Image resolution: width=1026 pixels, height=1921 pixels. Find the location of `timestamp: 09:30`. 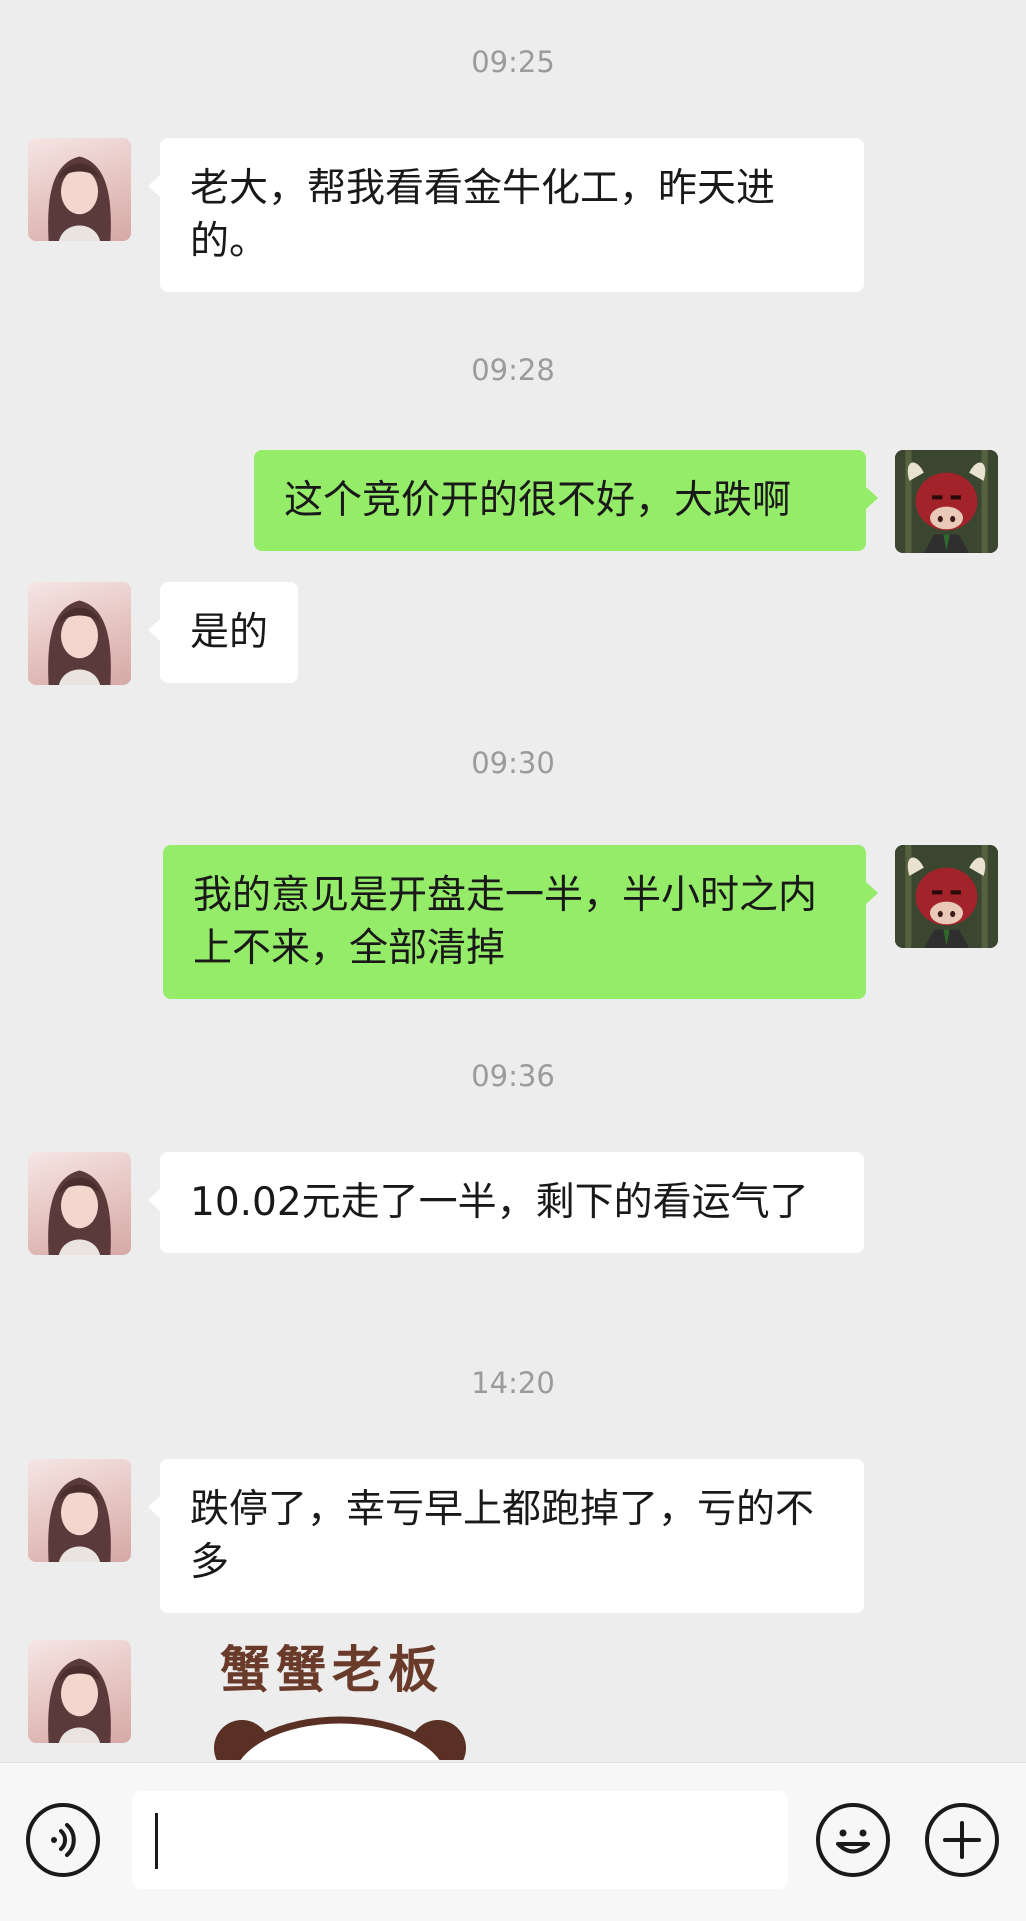

timestamp: 09:30 is located at coordinates (513, 763).